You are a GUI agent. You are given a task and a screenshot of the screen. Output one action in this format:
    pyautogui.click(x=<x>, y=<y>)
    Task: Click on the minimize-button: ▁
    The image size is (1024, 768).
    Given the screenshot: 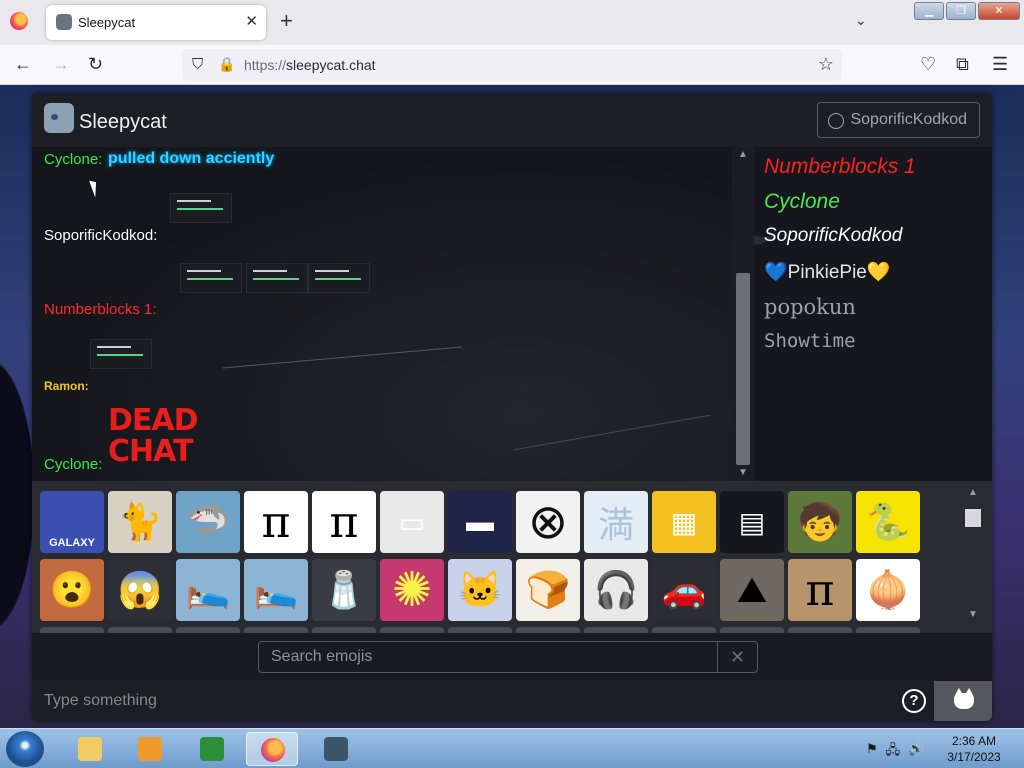 What is the action you would take?
    pyautogui.click(x=929, y=11)
    